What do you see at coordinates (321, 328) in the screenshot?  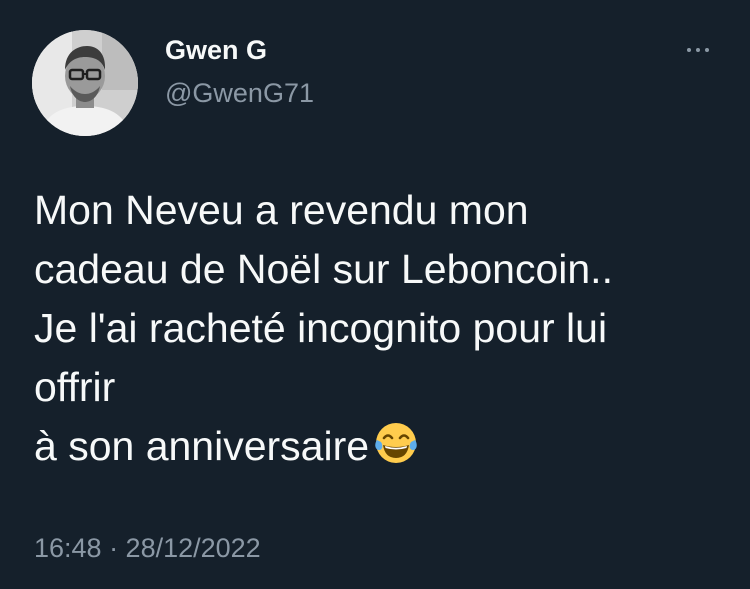 I see `tweet-line: Je l'ai racheté incognito pour lui` at bounding box center [321, 328].